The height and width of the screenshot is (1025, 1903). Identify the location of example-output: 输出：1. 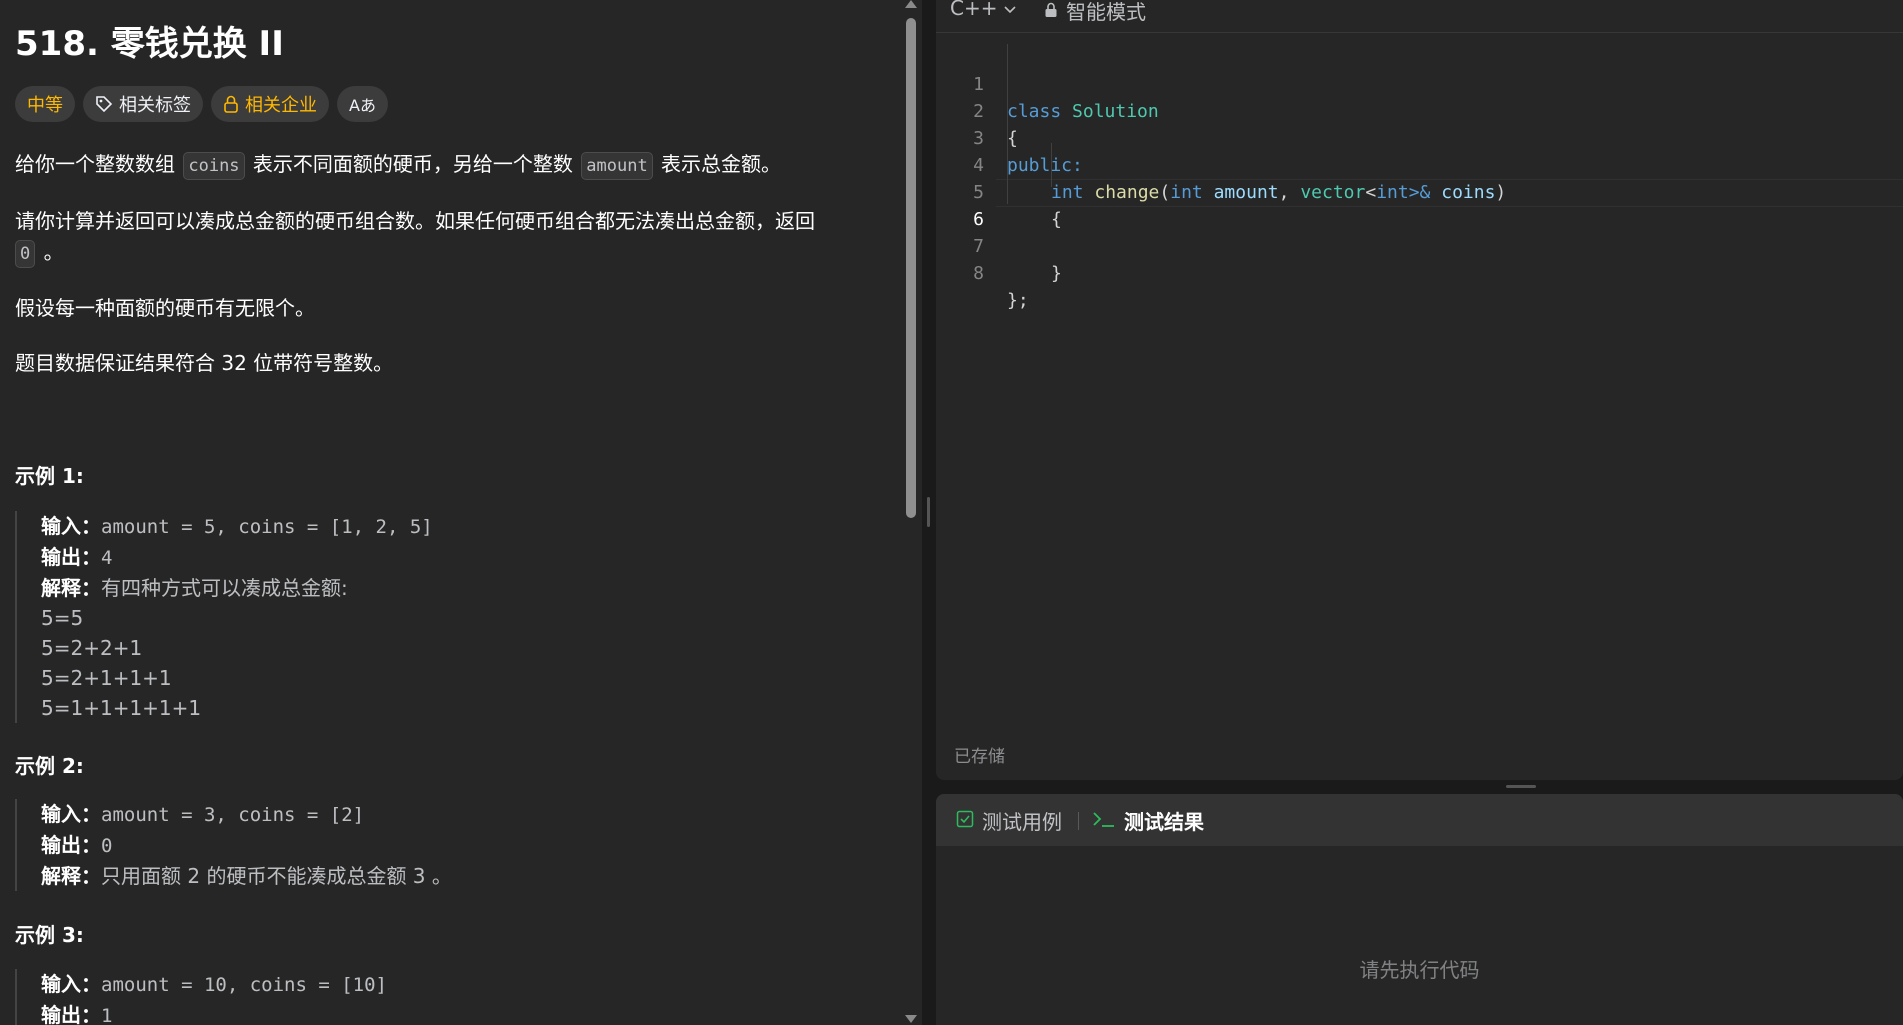
(214, 1012).